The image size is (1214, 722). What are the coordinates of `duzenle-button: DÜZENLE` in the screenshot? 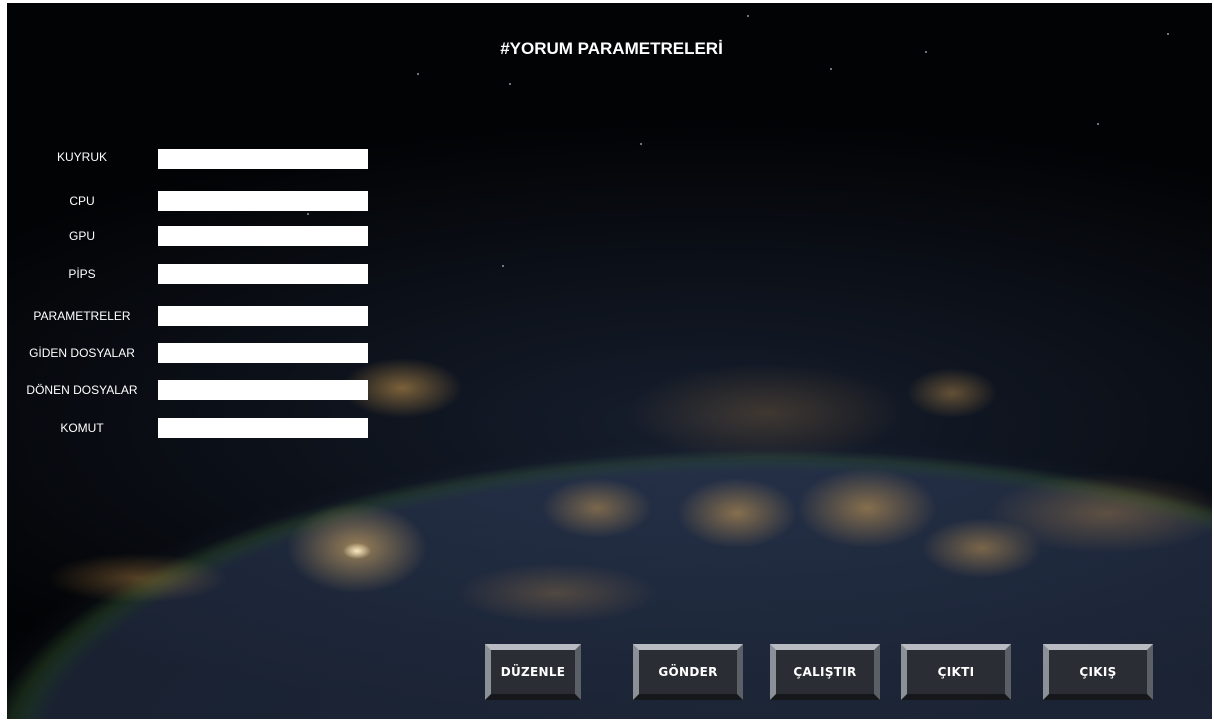 It's located at (533, 672).